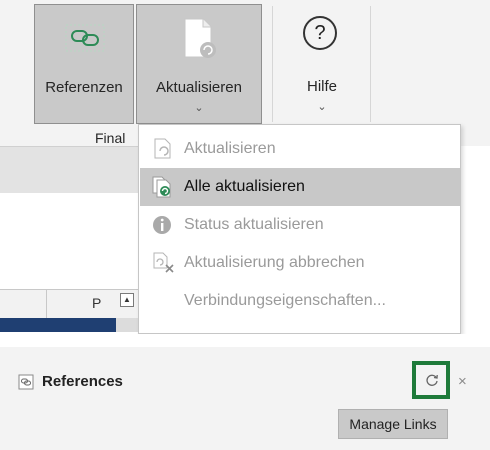  Describe the element at coordinates (84, 64) in the screenshot. I see `references-button: Referenzen` at that location.